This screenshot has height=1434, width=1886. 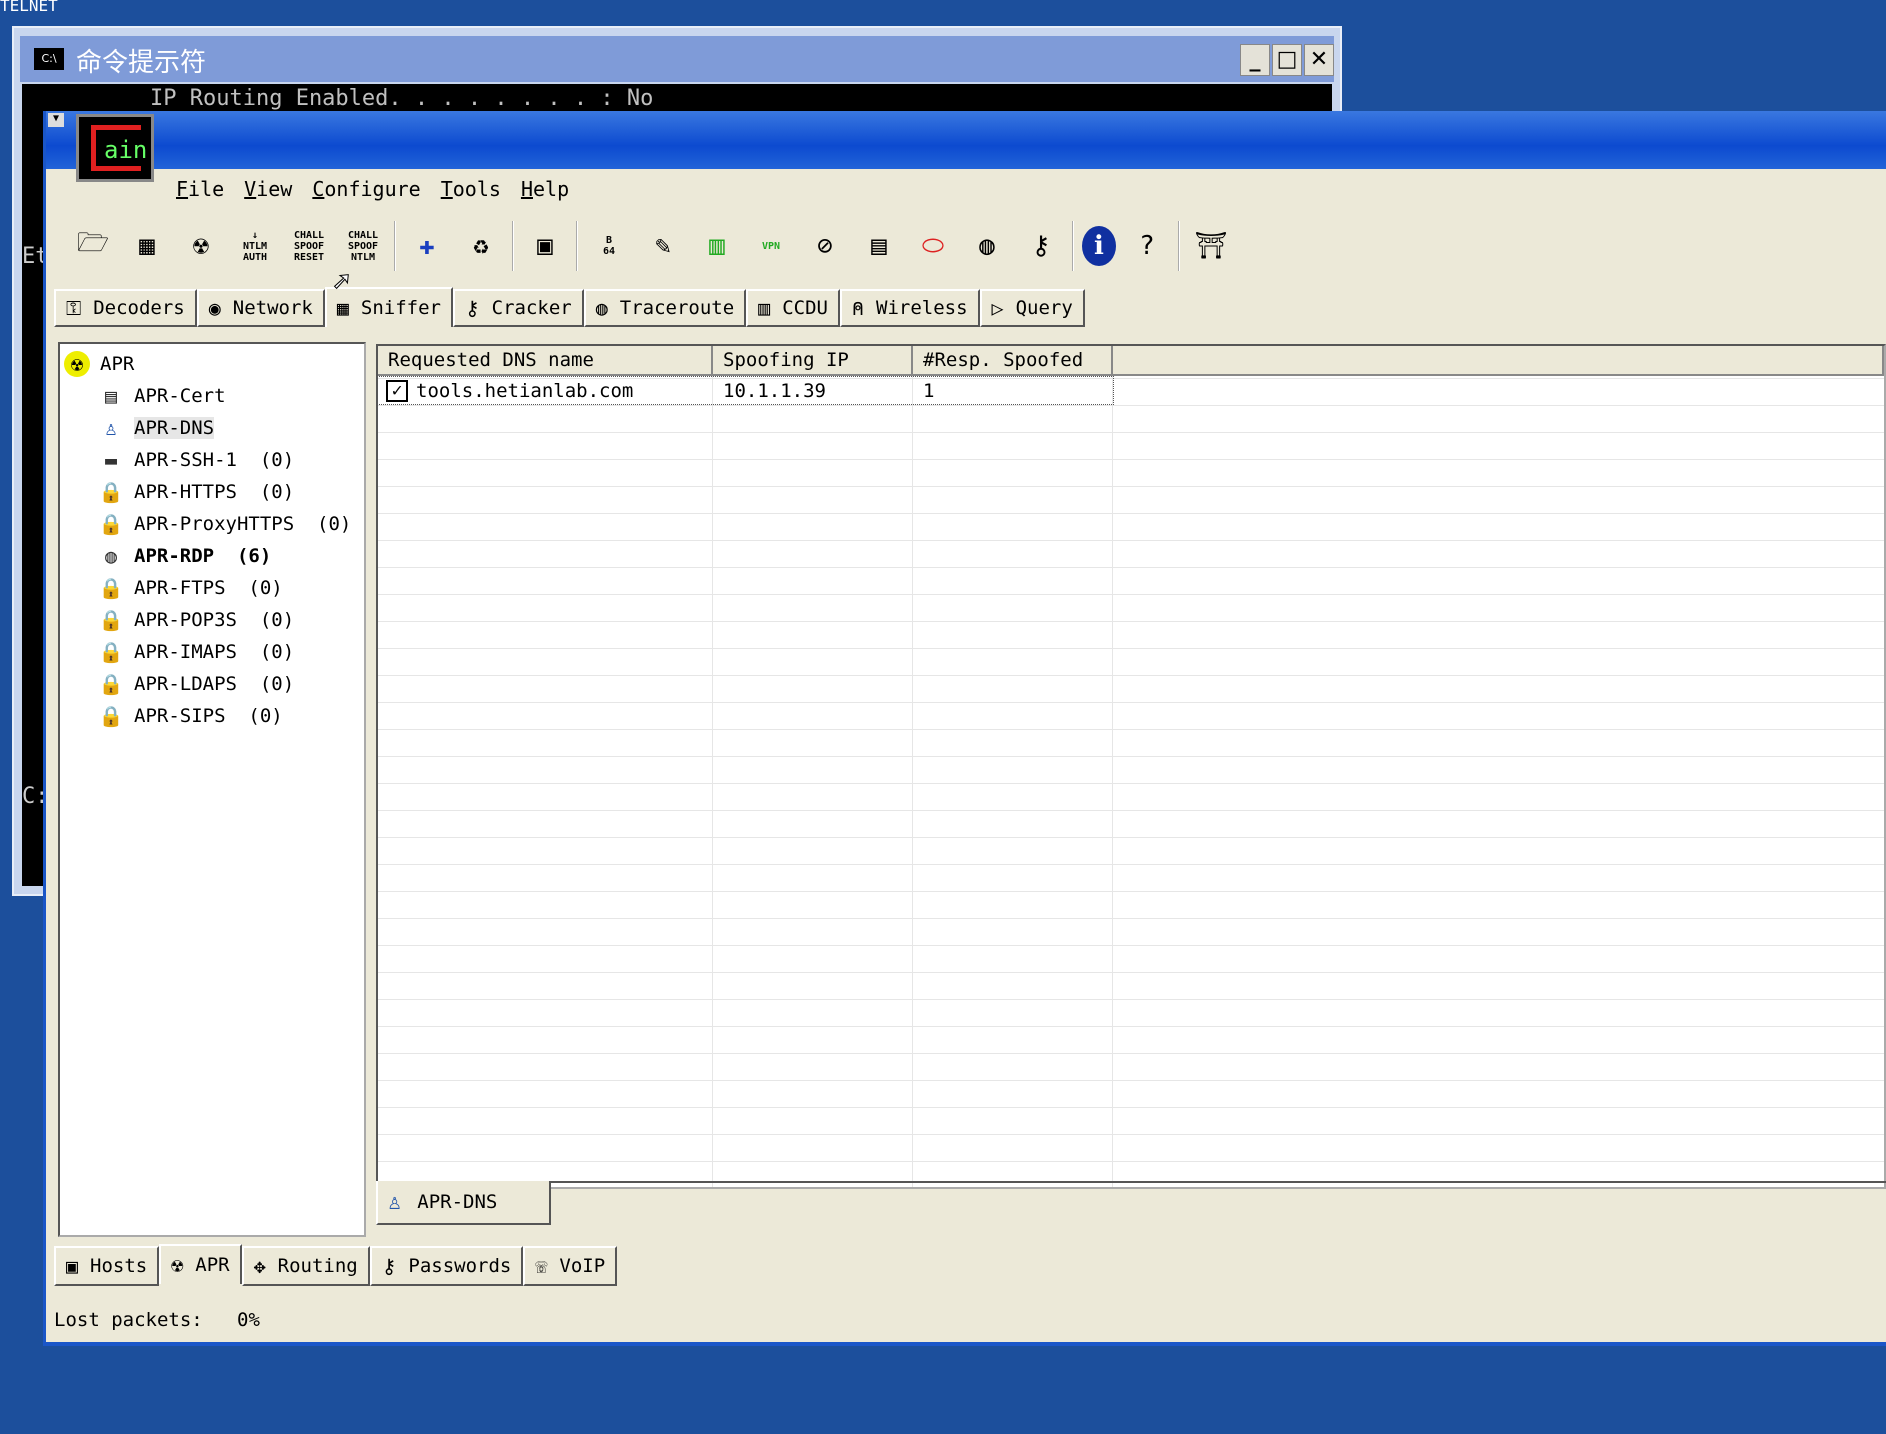 I want to click on tree-item-label: APR-LDAPS (0), so click(x=214, y=684).